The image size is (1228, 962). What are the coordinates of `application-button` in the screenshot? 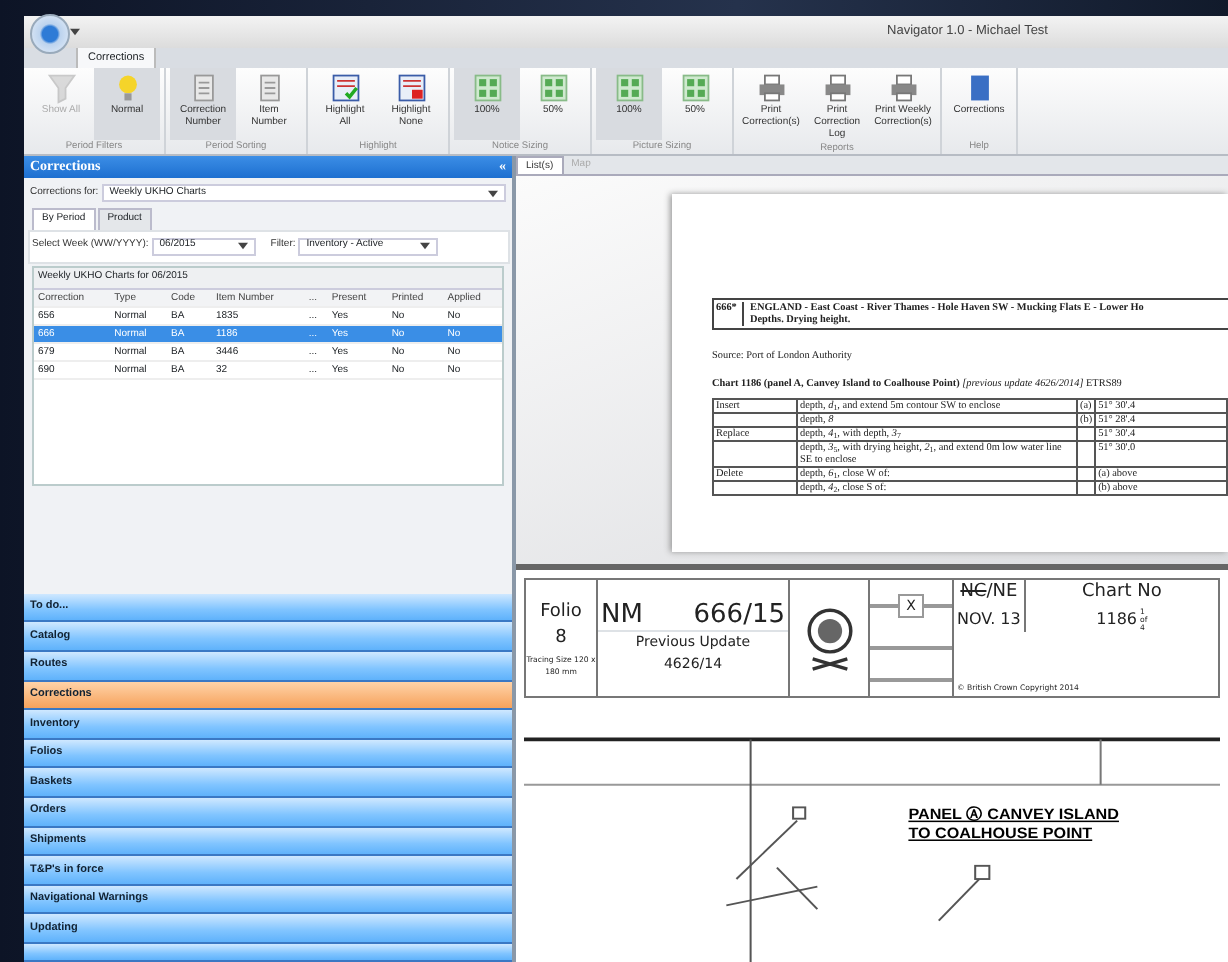 It's located at (50, 34).